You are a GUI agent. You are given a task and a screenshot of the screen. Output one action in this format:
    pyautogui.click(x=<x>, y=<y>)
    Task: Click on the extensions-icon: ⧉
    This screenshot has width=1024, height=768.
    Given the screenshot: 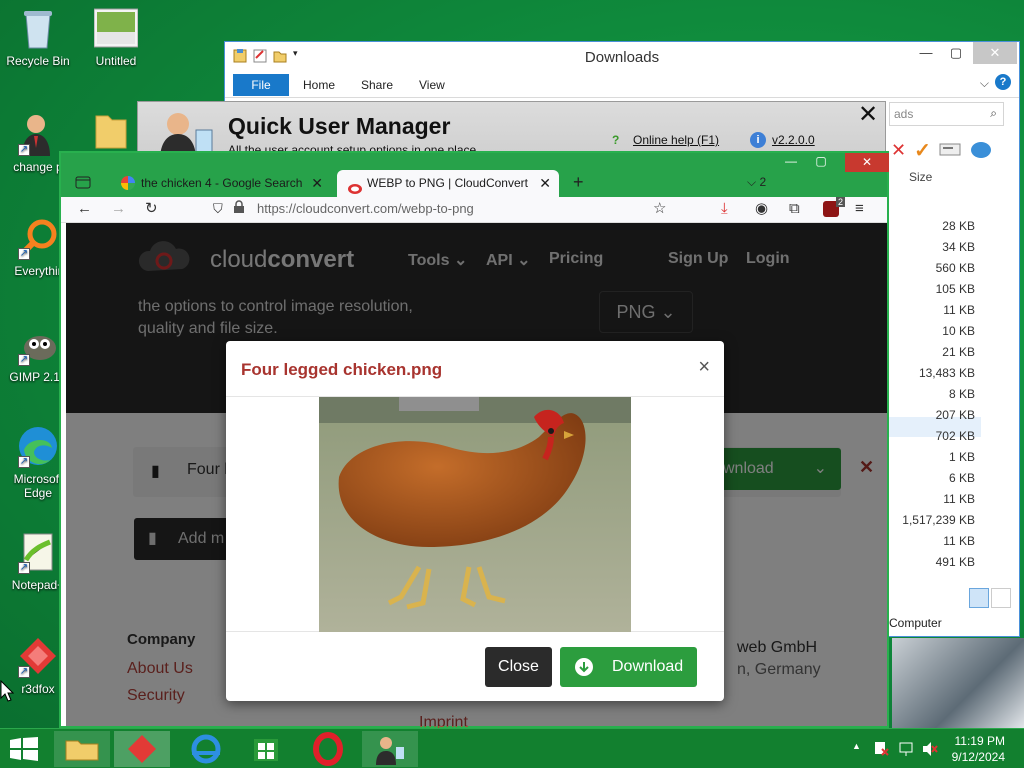 What is the action you would take?
    pyautogui.click(x=794, y=209)
    